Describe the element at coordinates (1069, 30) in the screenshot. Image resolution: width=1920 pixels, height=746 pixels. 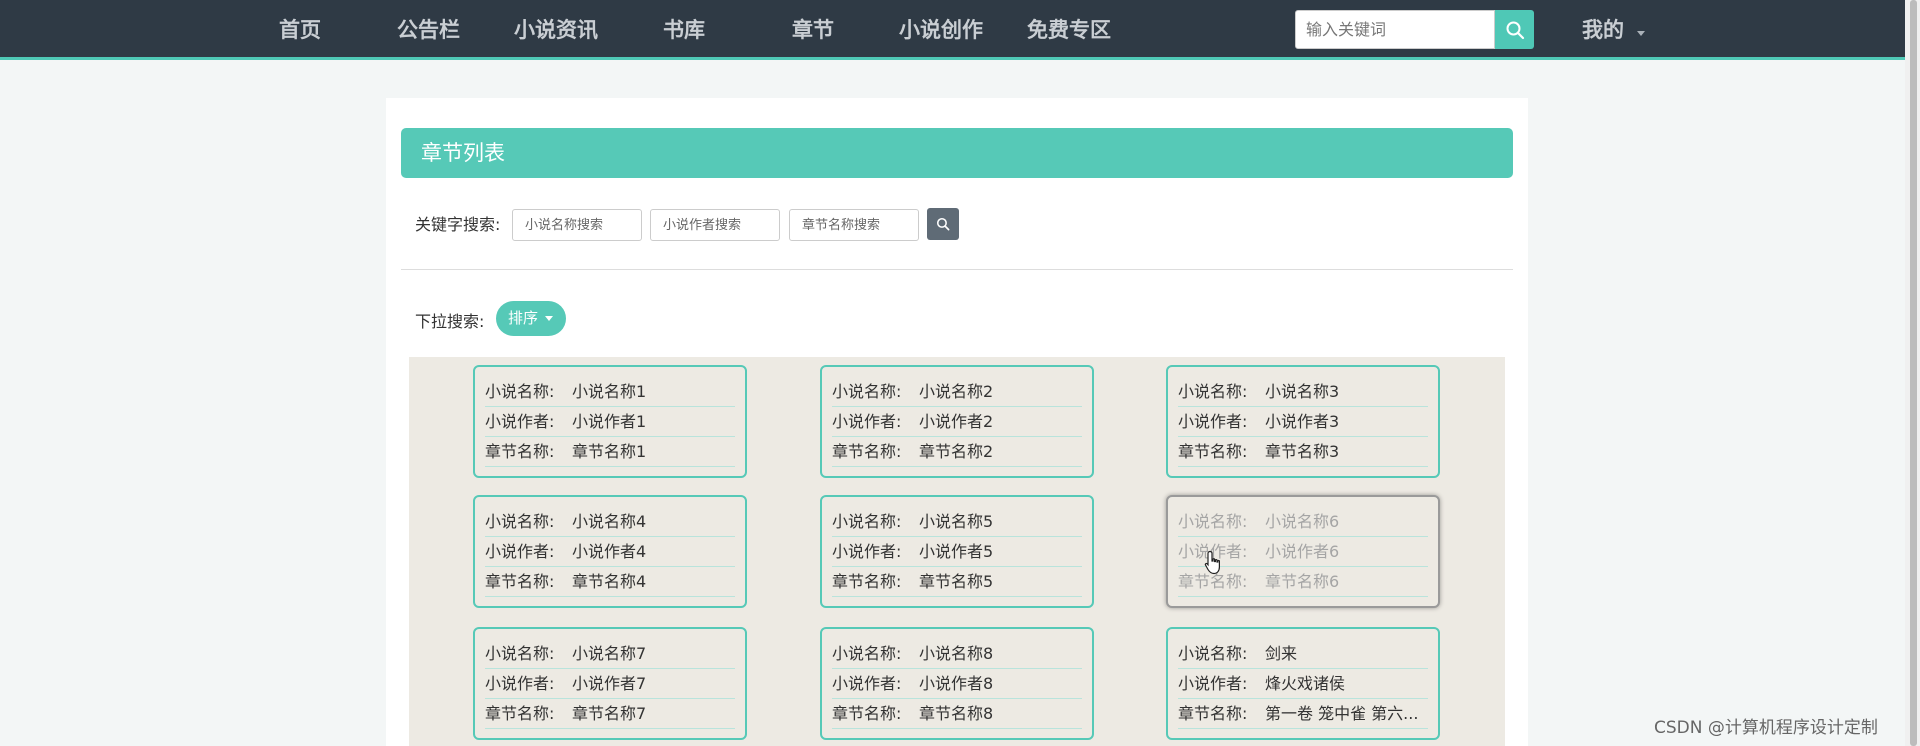
I see `nav-free-zone: 免费专区` at that location.